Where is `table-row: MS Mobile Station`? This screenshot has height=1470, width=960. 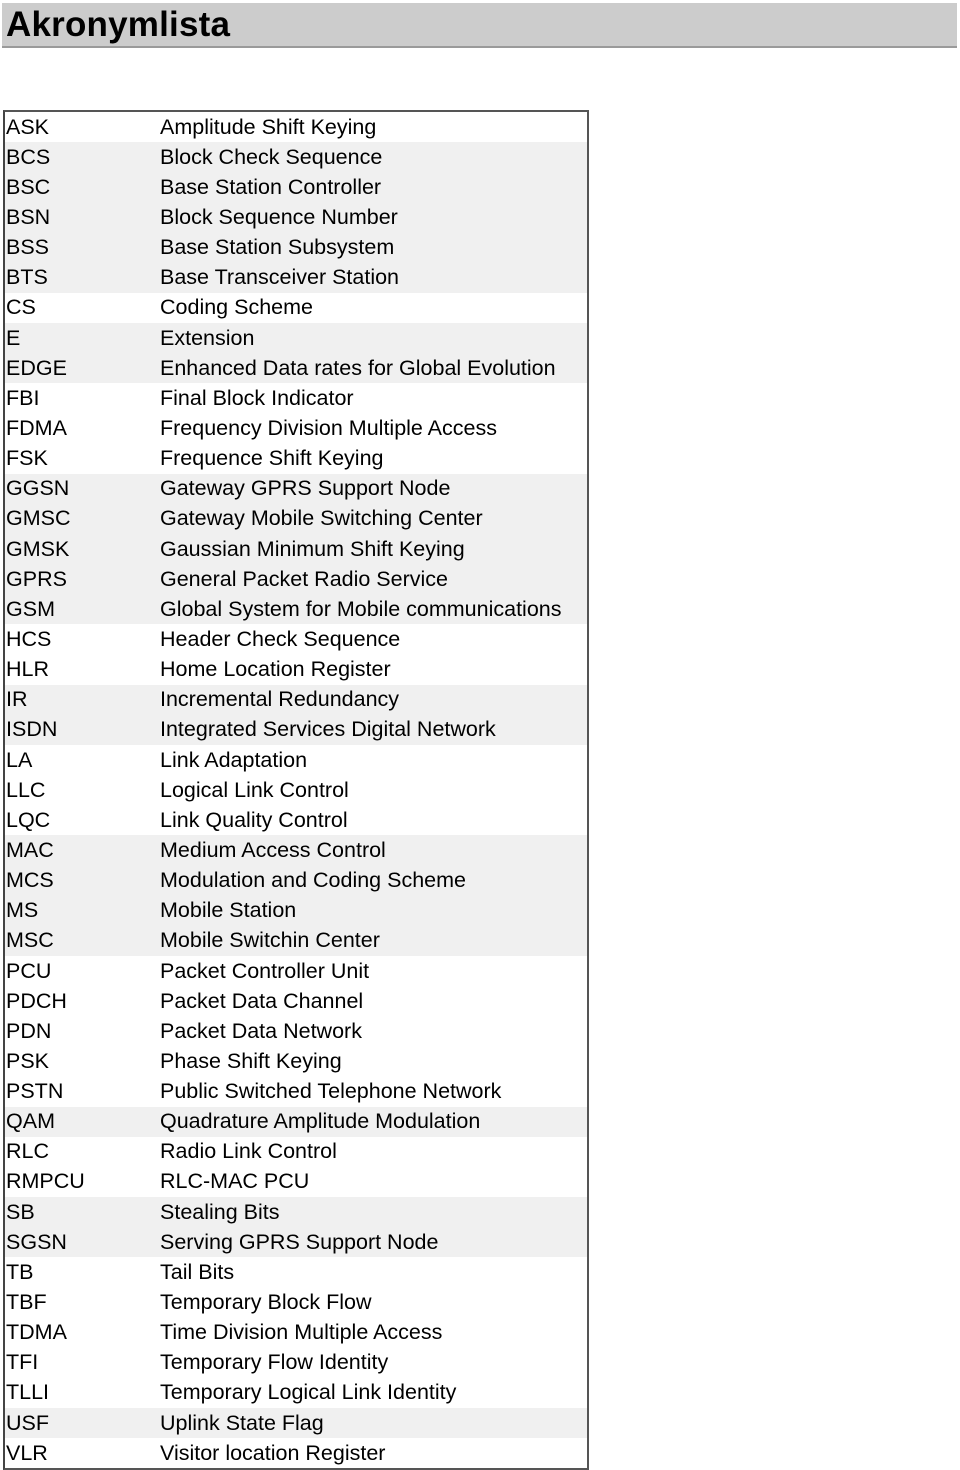 table-row: MS Mobile Station is located at coordinates (296, 910).